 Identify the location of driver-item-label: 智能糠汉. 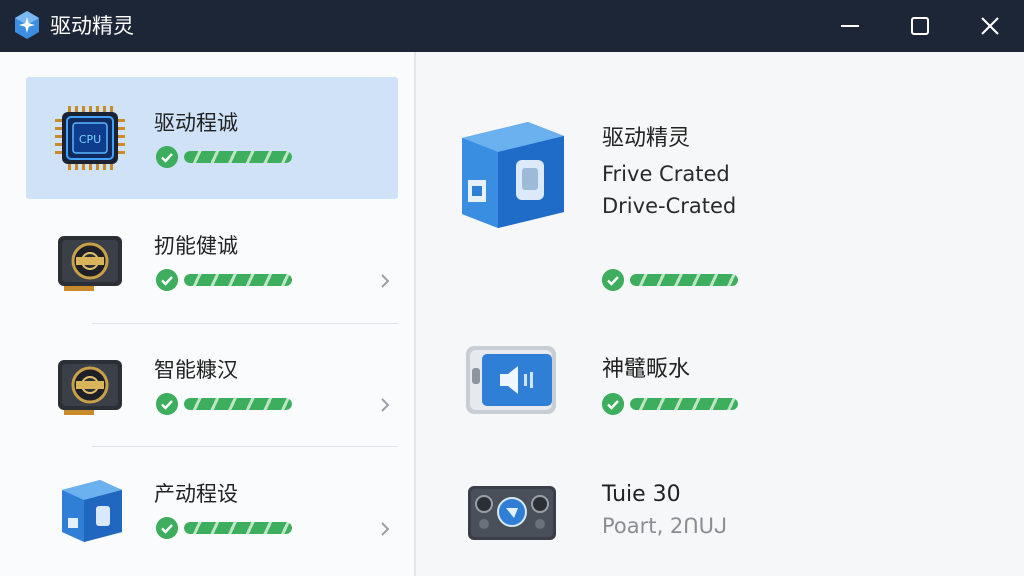
(196, 370).